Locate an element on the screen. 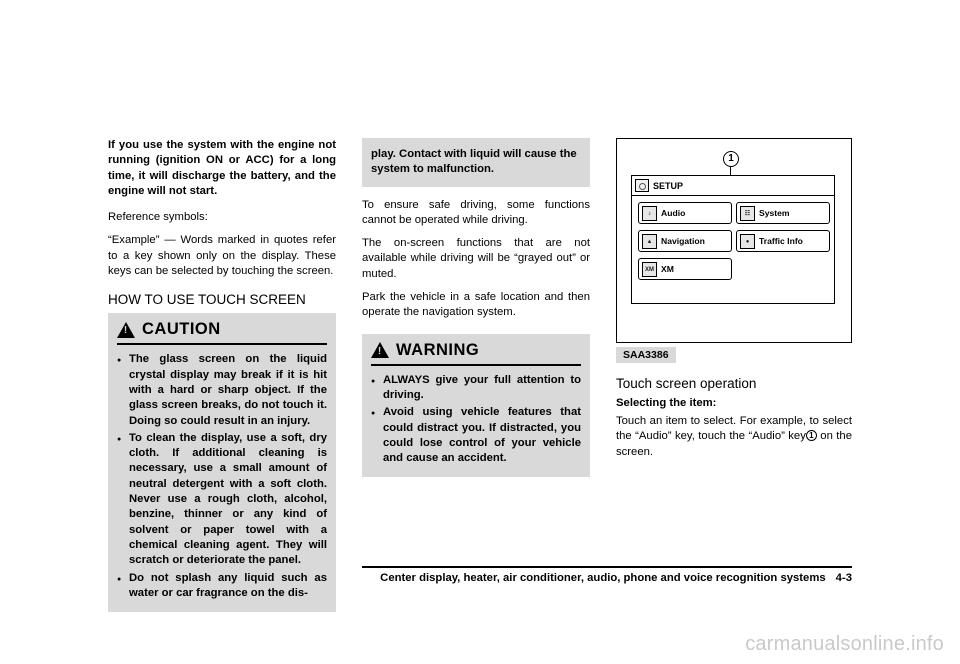 This screenshot has height=664, width=960. sub-heading: Selecting the item: is located at coordinates (666, 403).